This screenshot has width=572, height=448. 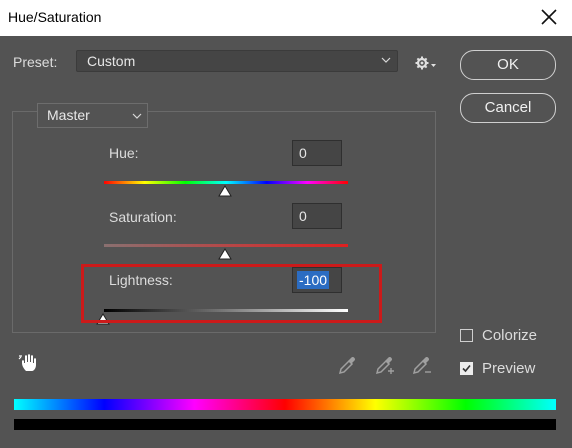 I want to click on close-icon, so click(x=549, y=17).